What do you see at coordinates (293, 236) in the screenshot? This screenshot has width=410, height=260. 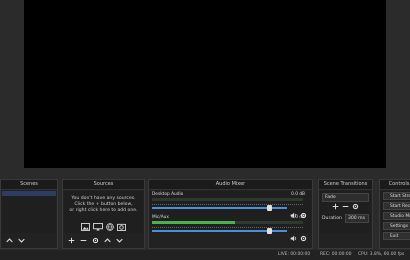 I see `speaker-icon` at bounding box center [293, 236].